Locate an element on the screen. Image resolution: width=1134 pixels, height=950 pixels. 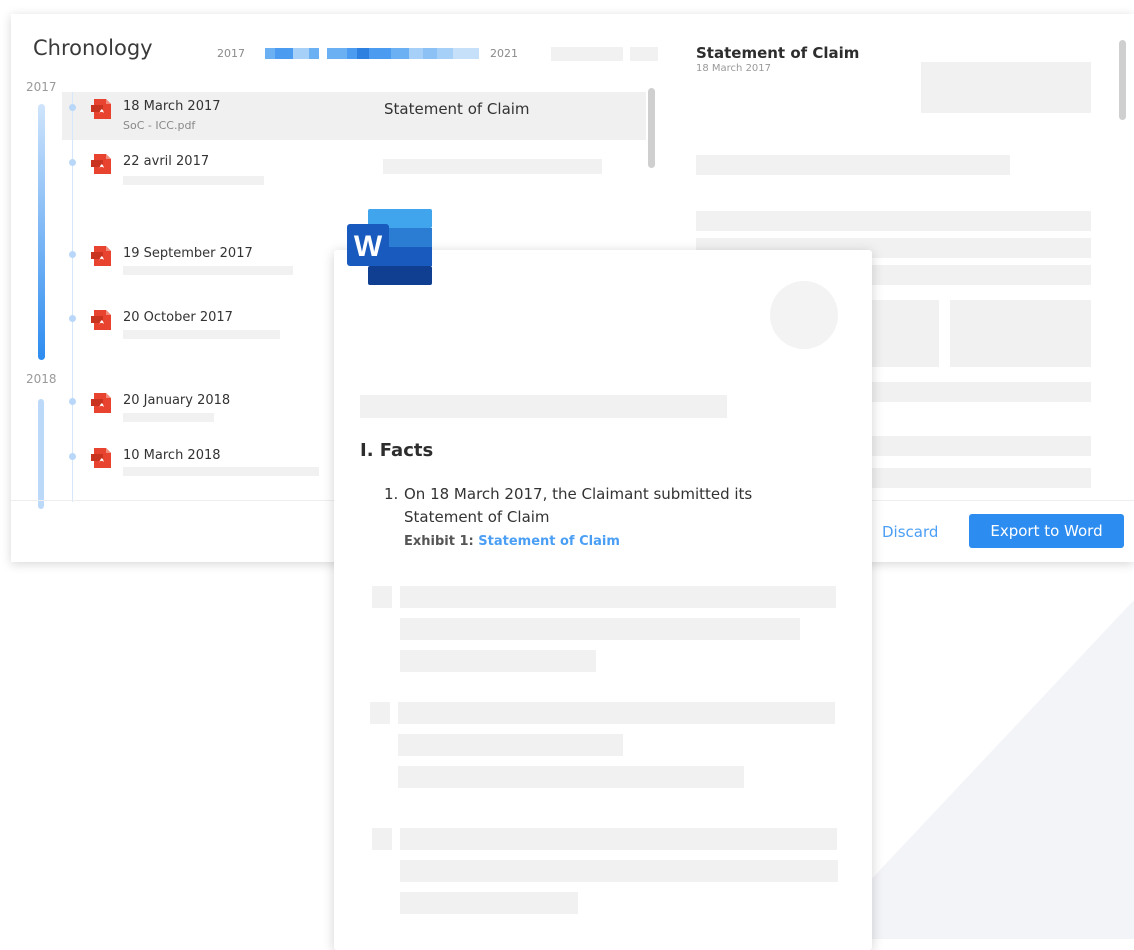
export-to-word-button: Export to Word is located at coordinates (1046, 531).